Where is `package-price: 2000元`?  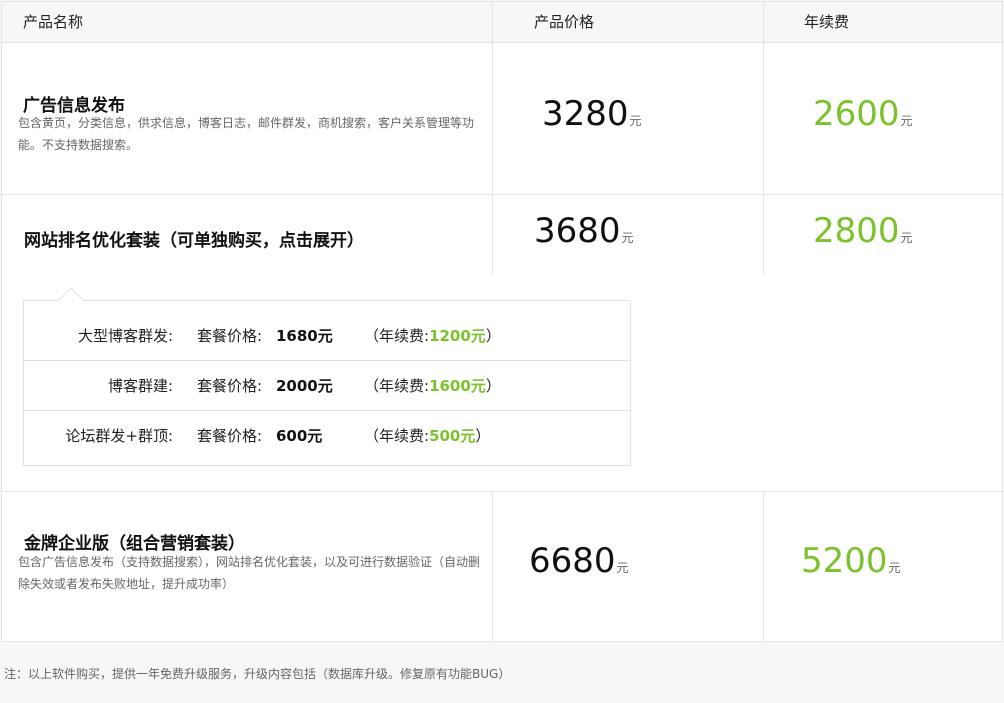
package-price: 2000元 is located at coordinates (304, 386).